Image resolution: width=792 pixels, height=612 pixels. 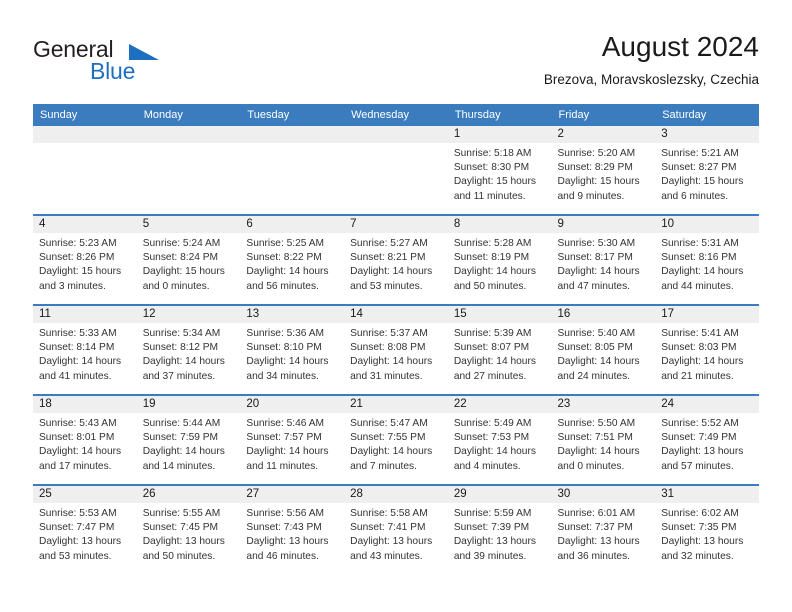 What do you see at coordinates (292, 494) in the screenshot?
I see `day-number: 27` at bounding box center [292, 494].